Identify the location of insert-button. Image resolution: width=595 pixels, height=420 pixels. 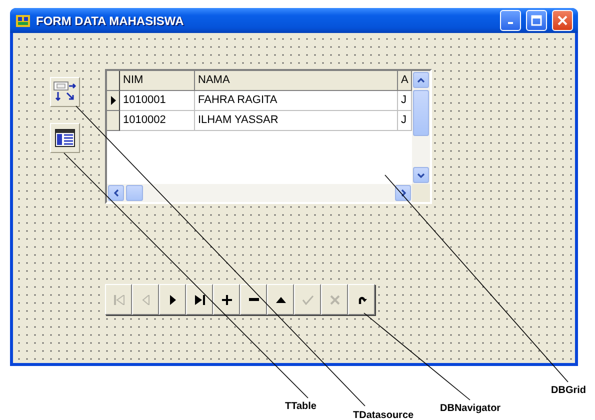
(226, 299).